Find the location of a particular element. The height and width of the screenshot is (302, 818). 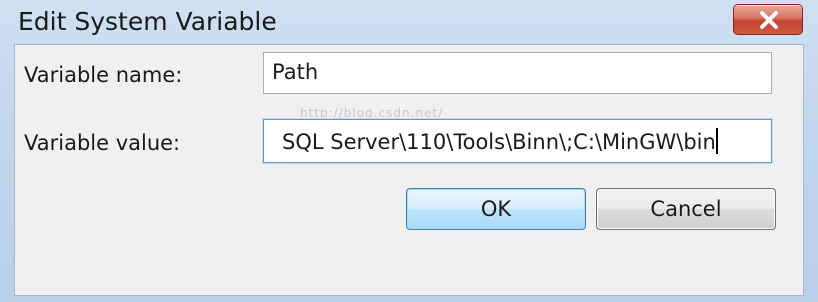

window-title: Edit System Variable is located at coordinates (147, 21).